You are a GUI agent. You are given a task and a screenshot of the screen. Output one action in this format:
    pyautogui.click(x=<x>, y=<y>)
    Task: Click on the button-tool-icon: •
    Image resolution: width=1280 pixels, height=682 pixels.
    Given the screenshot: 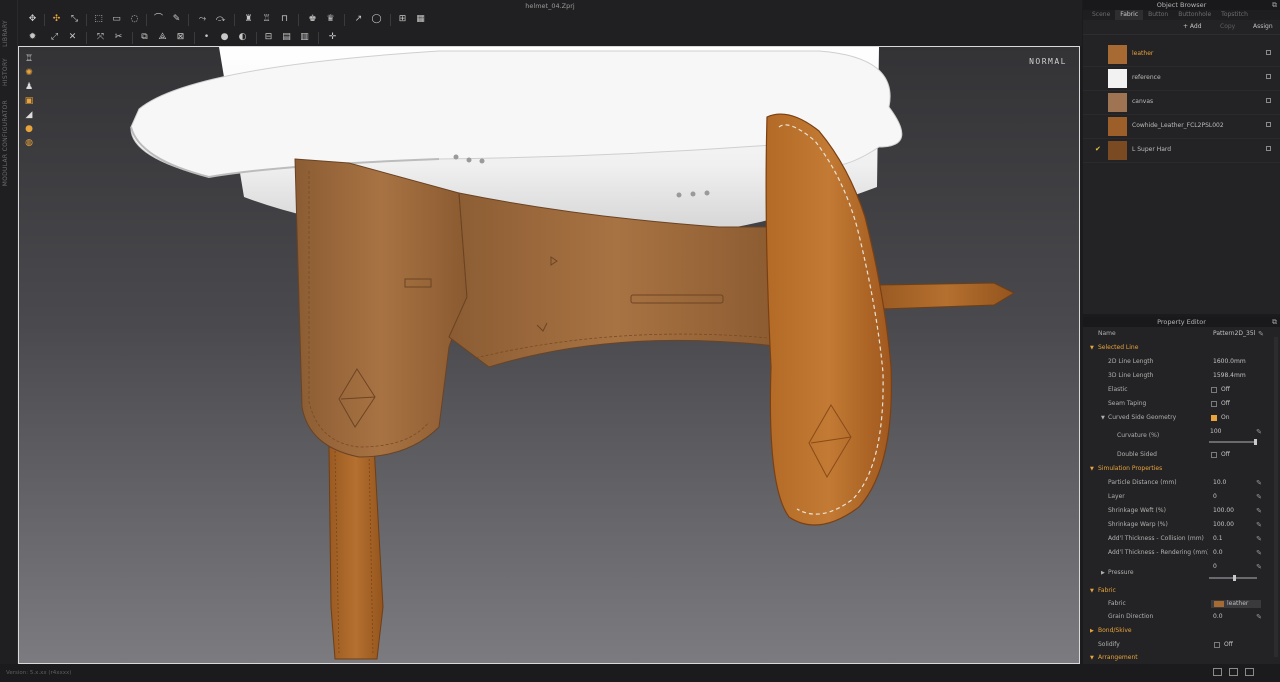 What is the action you would take?
    pyautogui.click(x=206, y=37)
    